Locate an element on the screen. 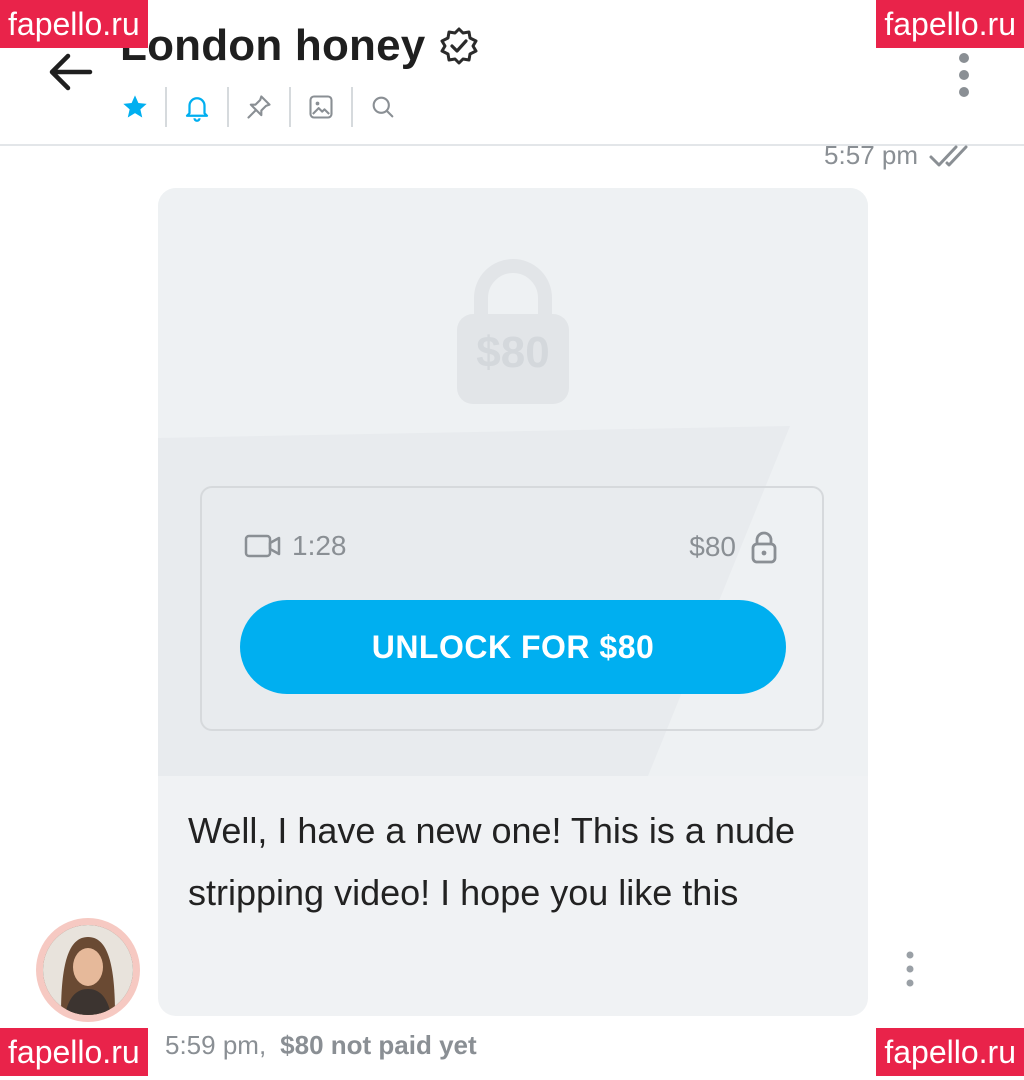  message-time: 5:59 pm, is located at coordinates (216, 1045).